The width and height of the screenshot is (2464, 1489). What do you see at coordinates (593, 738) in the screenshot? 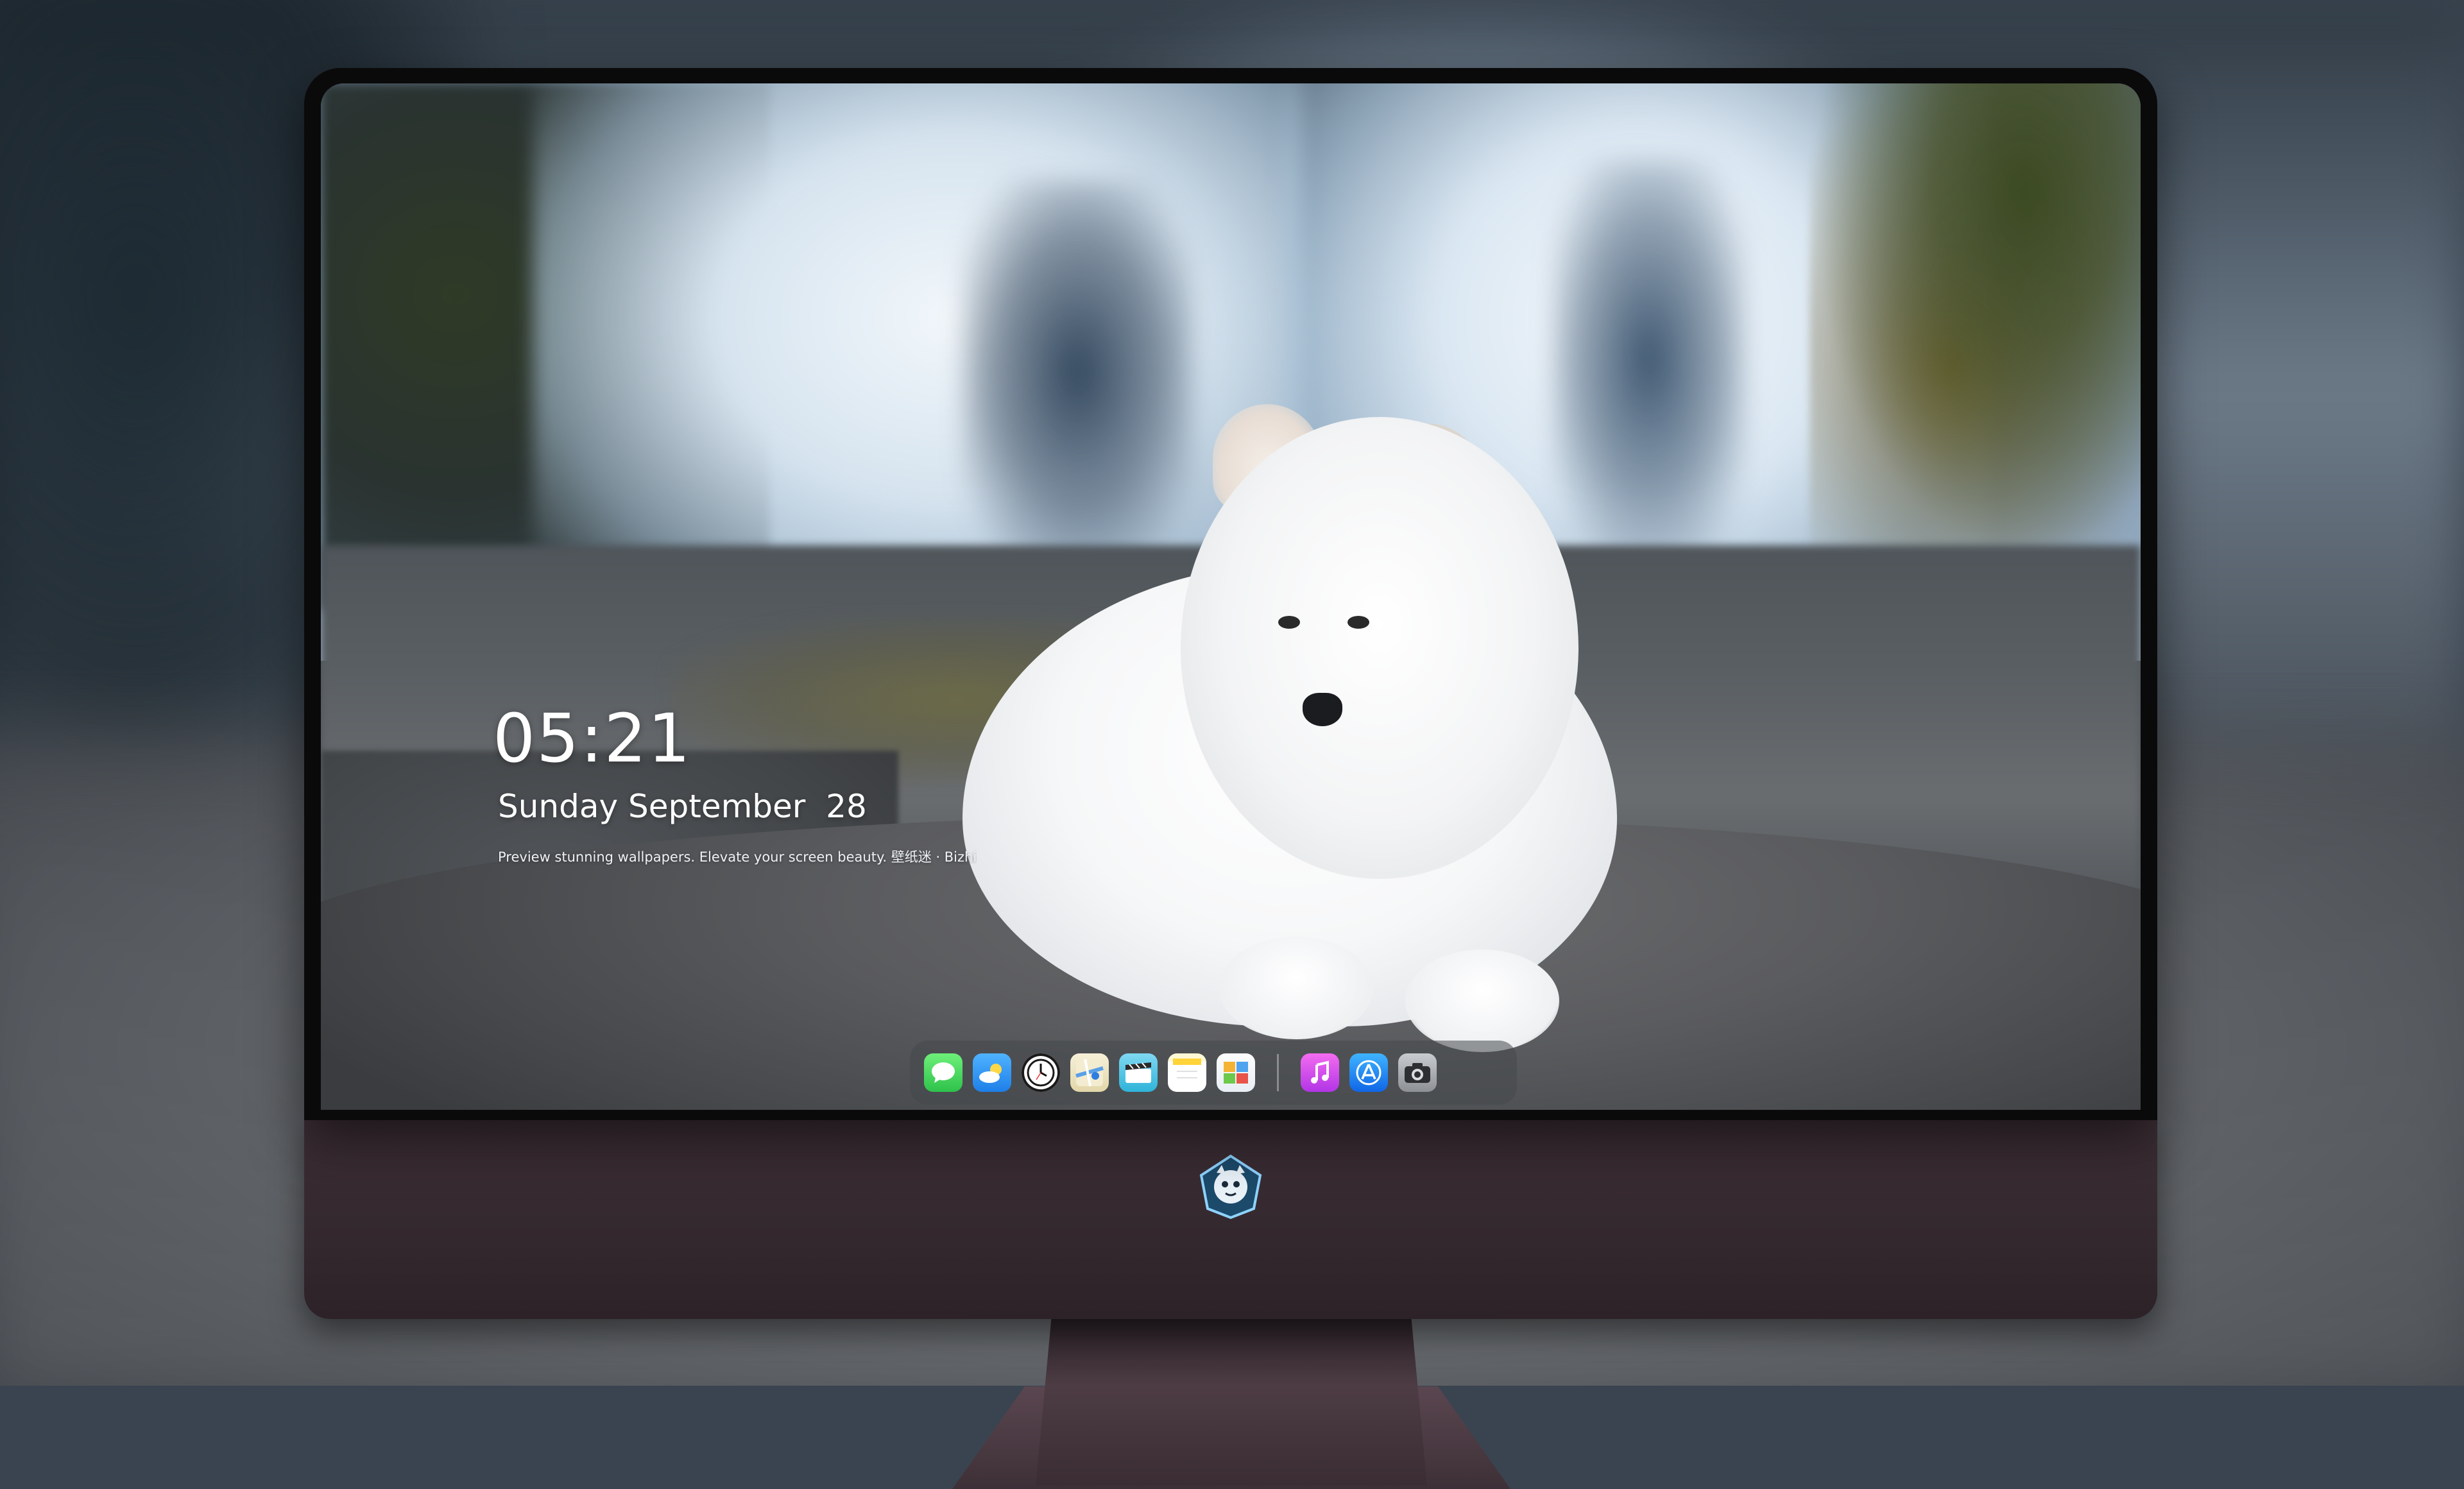
I see `lockscreen-clock: 05:21` at bounding box center [593, 738].